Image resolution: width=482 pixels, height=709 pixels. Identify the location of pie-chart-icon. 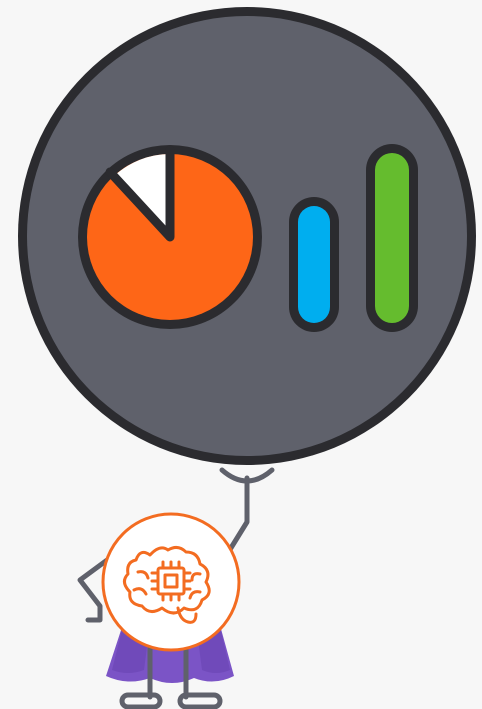
(170, 237).